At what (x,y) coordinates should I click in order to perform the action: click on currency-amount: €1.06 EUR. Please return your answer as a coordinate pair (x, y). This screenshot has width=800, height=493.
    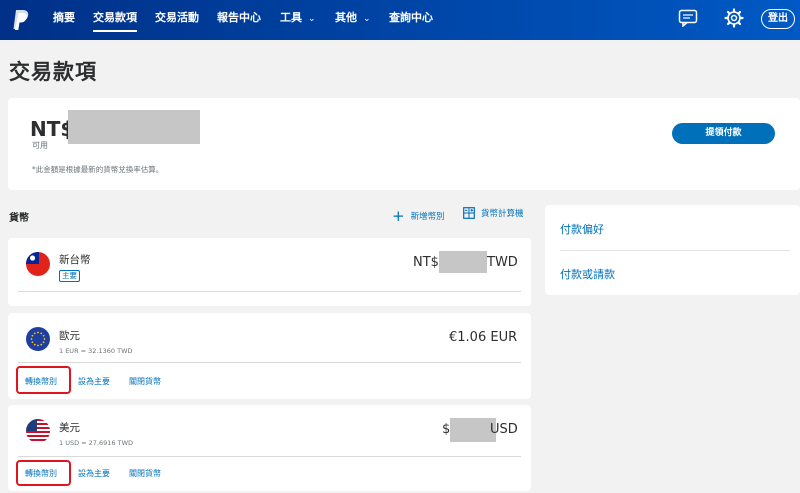
    Looking at the image, I should click on (483, 337).